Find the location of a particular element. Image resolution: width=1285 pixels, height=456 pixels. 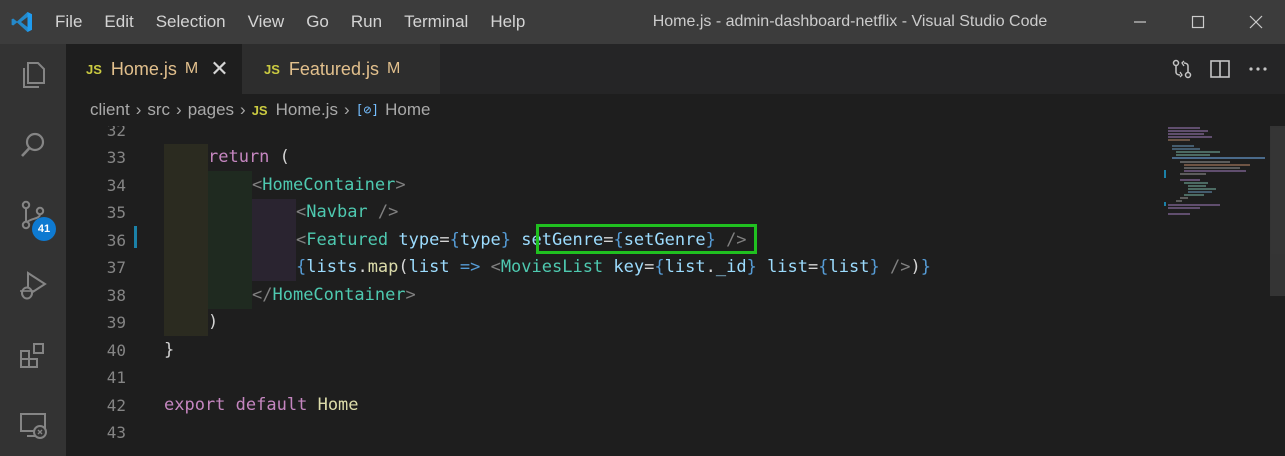

maximize-button is located at coordinates (1198, 22).